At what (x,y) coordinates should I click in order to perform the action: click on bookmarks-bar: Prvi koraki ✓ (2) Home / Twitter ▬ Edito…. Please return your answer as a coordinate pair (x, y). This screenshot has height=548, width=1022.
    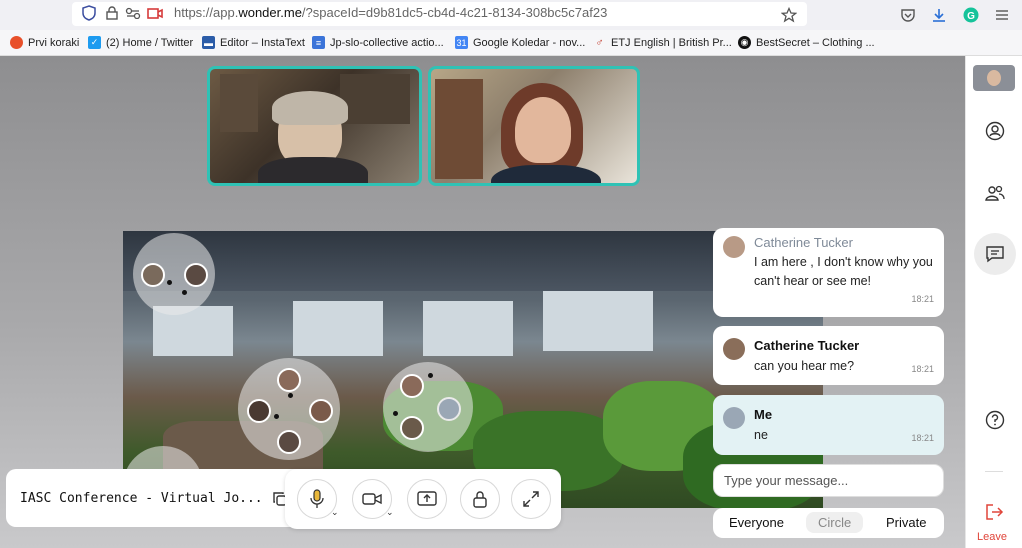
    Looking at the image, I should click on (511, 43).